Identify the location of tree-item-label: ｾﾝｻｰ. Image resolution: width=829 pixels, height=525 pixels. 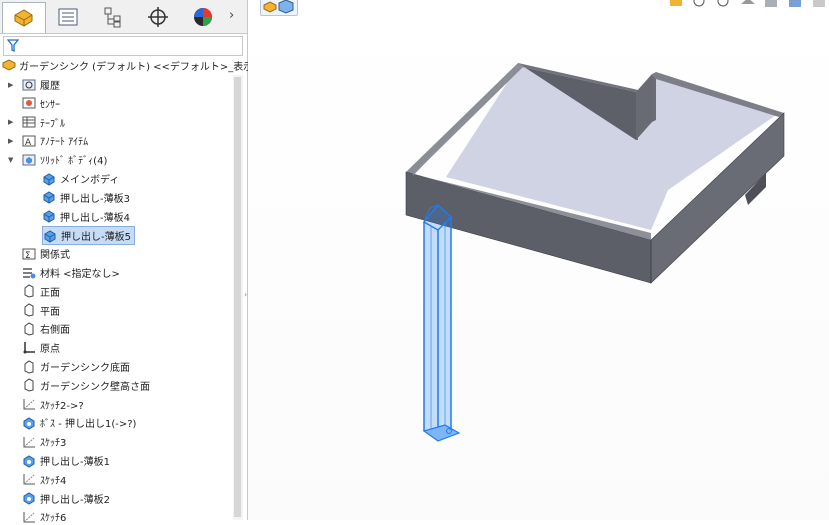
(50, 105).